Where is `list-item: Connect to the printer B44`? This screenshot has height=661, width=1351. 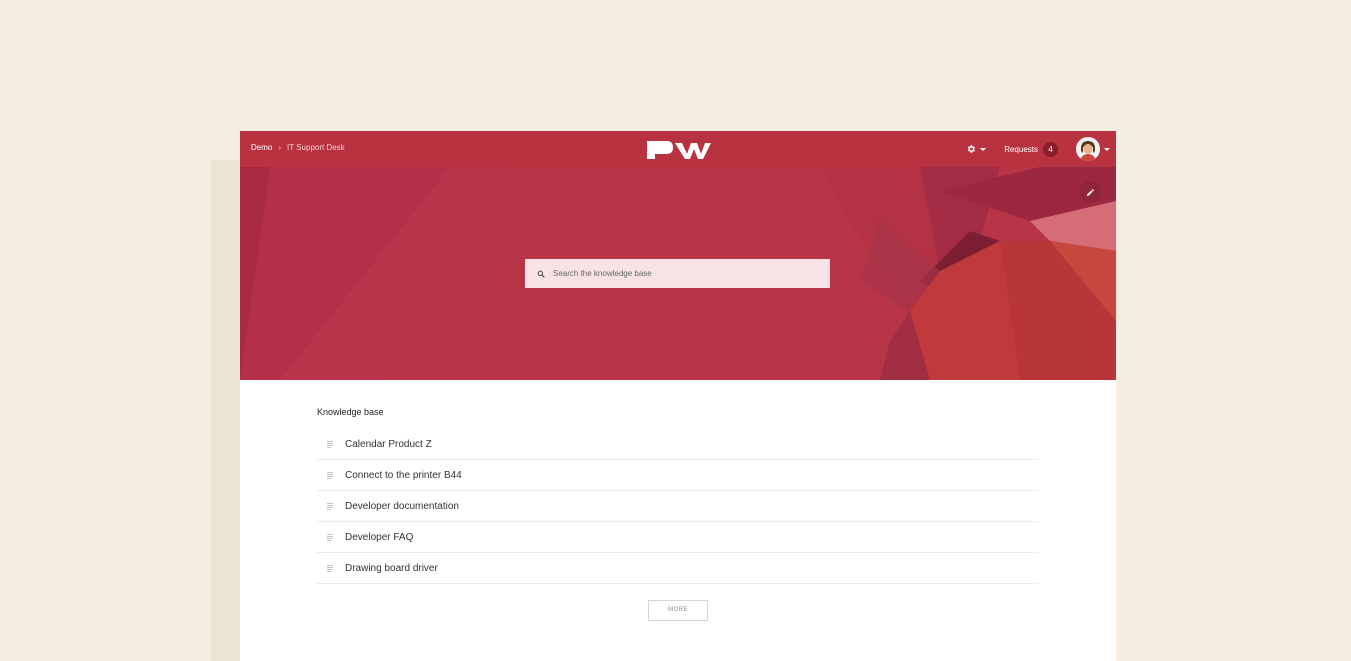
list-item: Connect to the printer B44 is located at coordinates (678, 475).